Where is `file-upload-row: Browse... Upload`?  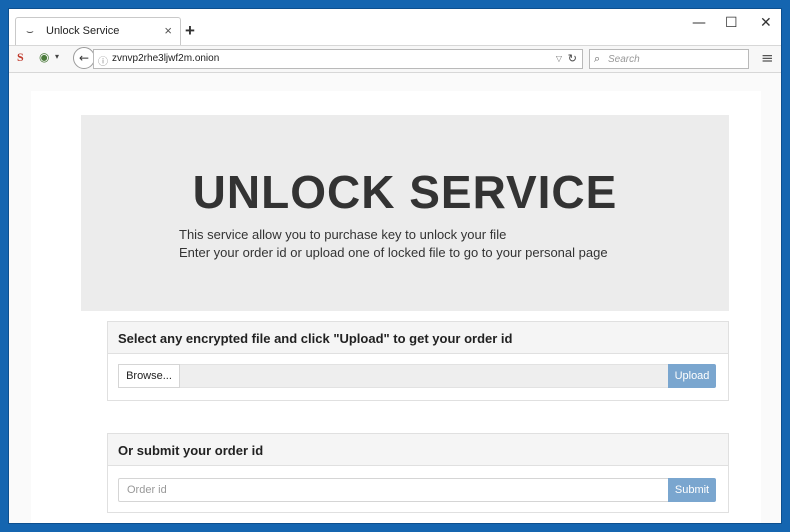 file-upload-row: Browse... Upload is located at coordinates (418, 376).